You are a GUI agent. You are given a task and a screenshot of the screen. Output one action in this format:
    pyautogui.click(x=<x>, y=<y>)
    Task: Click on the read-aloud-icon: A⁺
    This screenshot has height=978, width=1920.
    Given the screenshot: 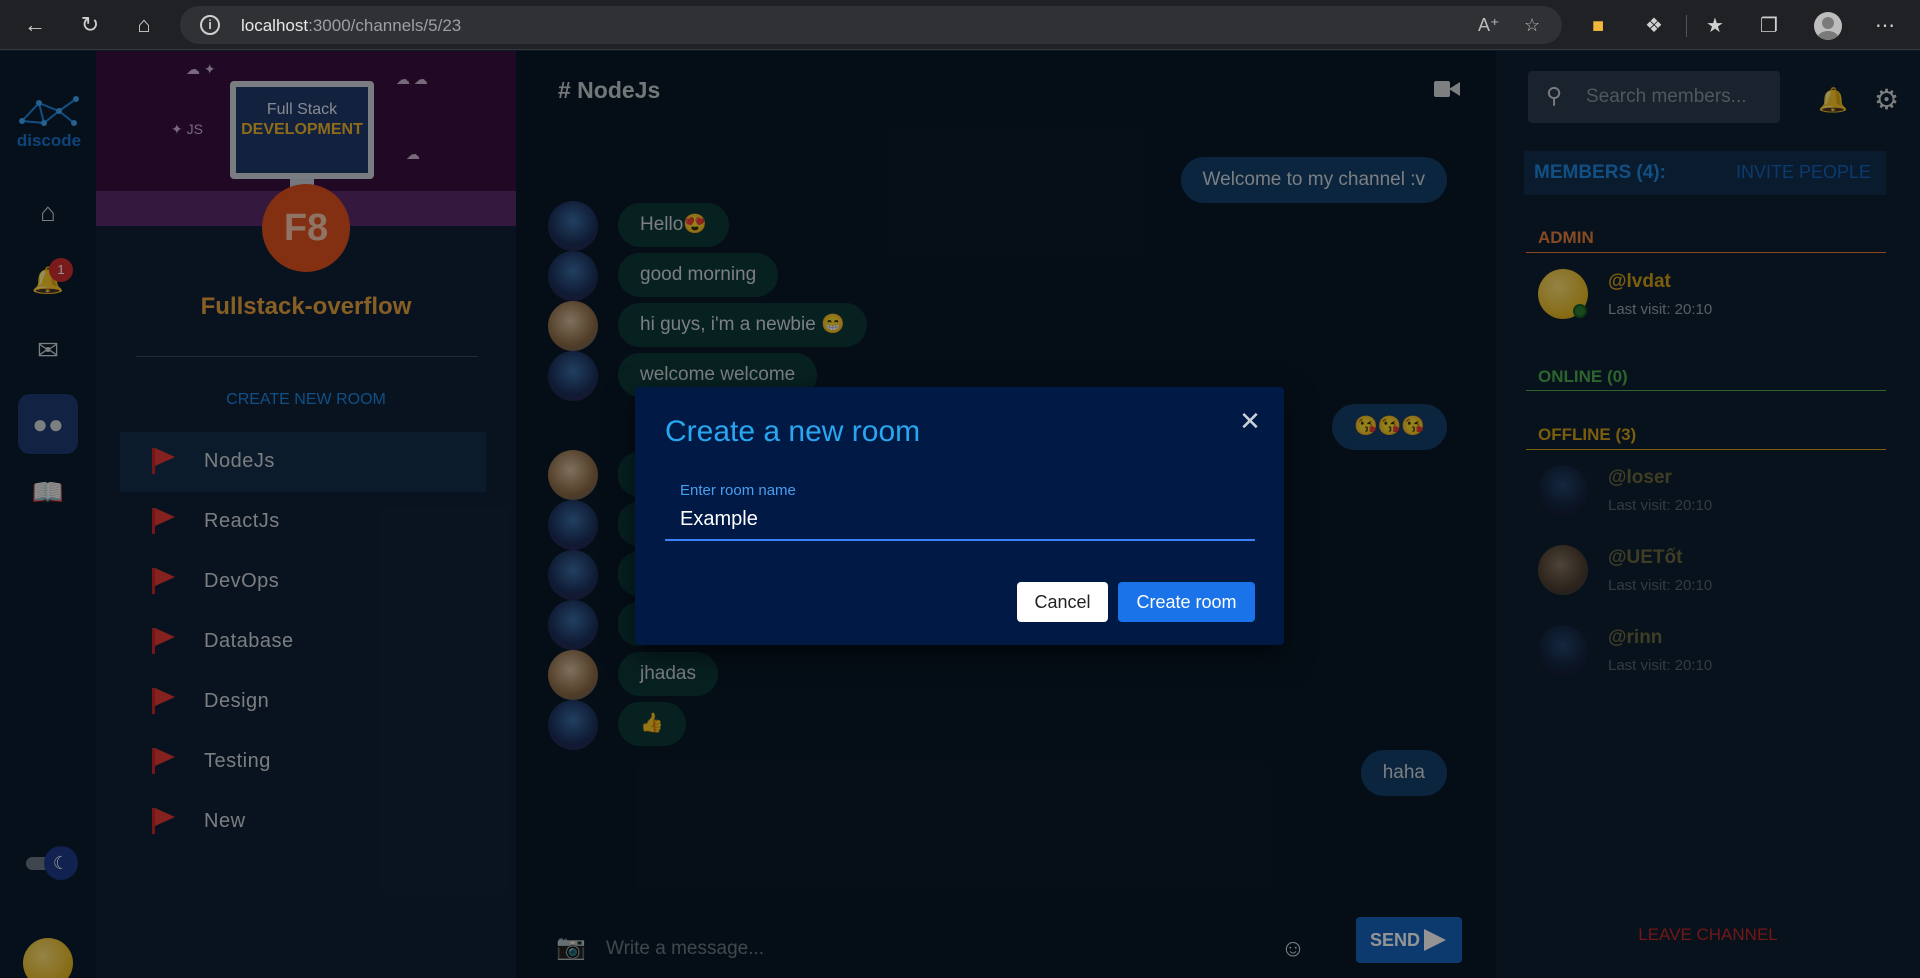 What is the action you would take?
    pyautogui.click(x=1489, y=25)
    